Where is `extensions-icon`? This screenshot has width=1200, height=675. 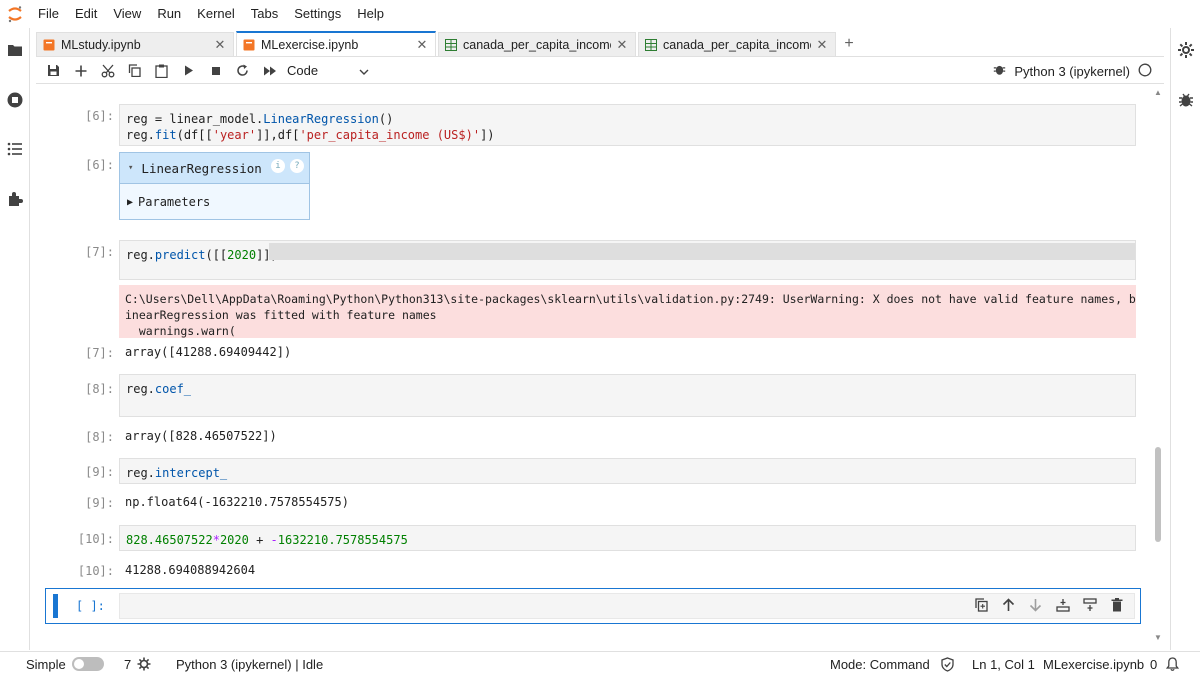 extensions-icon is located at coordinates (15, 199).